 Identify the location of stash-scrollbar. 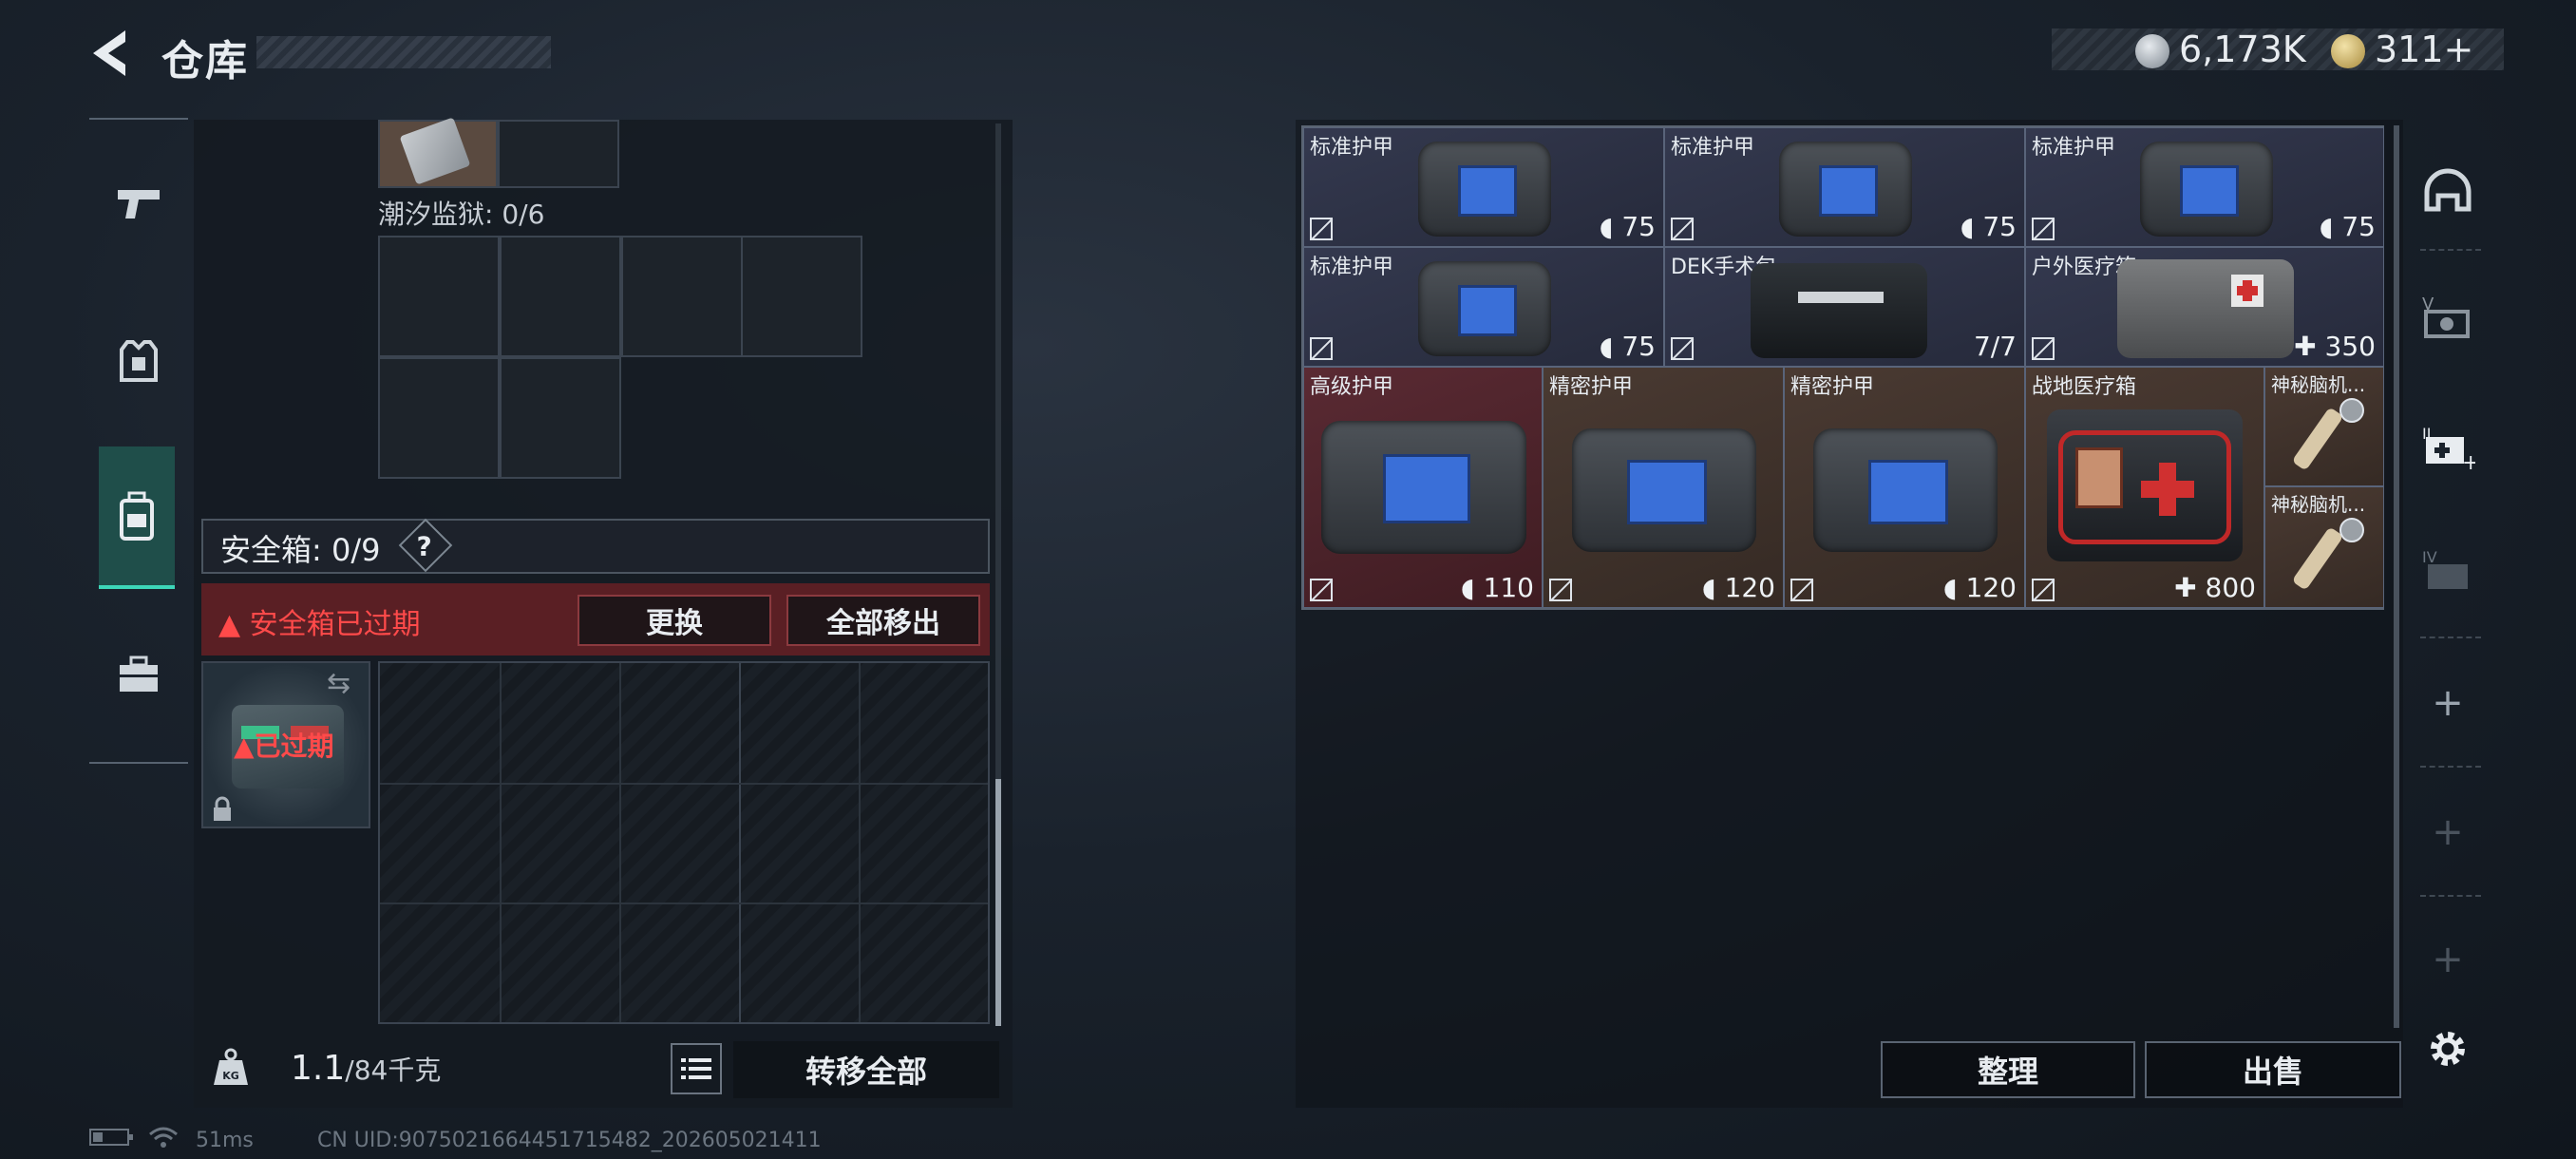
(2396, 576).